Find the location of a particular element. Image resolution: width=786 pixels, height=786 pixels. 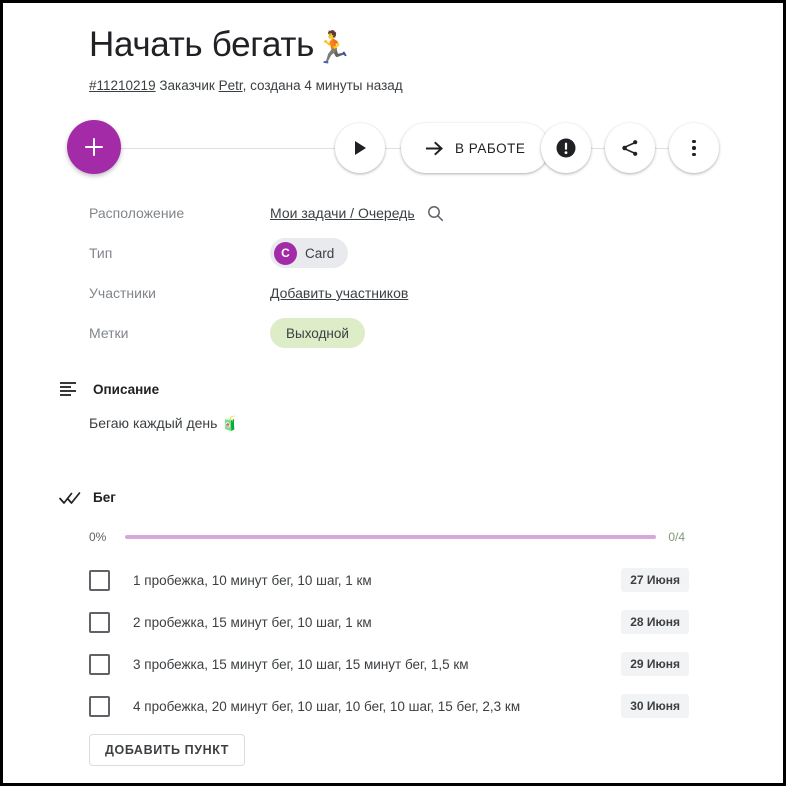

property-row-type: Тип C Card is located at coordinates (399, 253).